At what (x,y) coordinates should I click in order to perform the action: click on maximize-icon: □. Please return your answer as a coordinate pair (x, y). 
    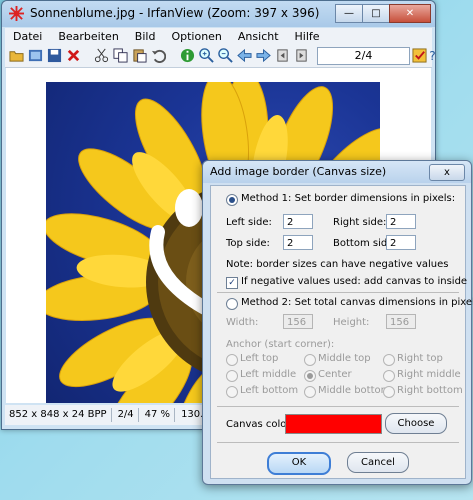
    Looking at the image, I should click on (376, 13).